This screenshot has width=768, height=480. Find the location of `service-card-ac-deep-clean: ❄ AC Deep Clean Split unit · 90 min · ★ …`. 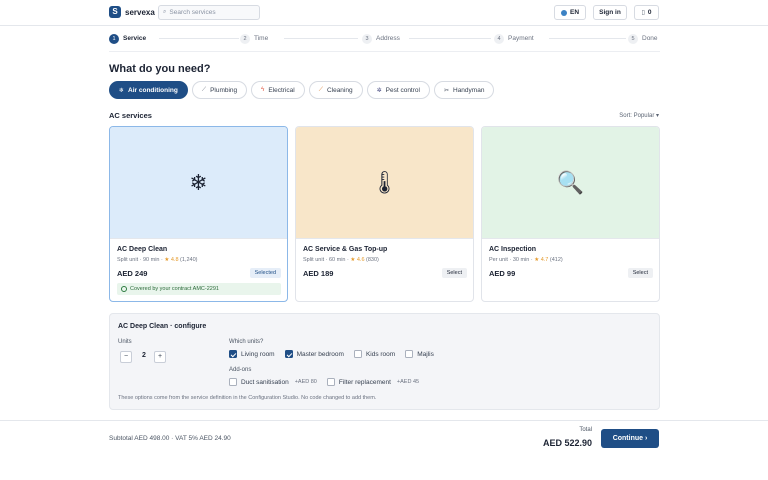

service-card-ac-deep-clean: ❄ AC Deep Clean Split unit · 90 min · ★ … is located at coordinates (198, 214).